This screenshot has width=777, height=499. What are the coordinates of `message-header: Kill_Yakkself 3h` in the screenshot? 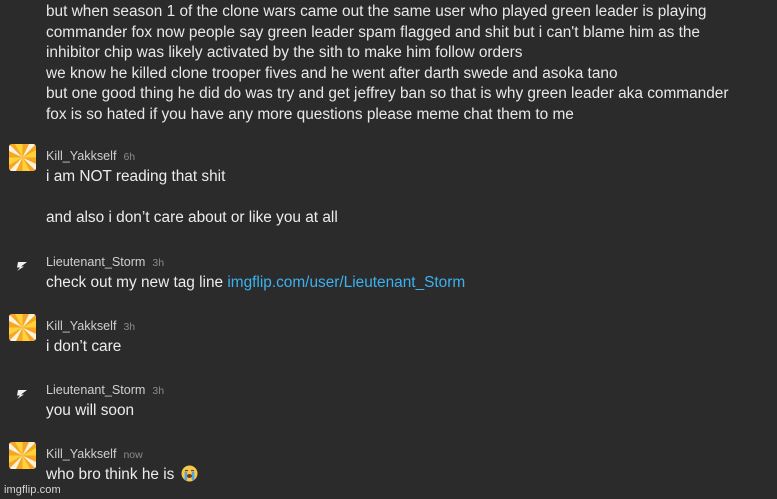 It's located at (90, 326).